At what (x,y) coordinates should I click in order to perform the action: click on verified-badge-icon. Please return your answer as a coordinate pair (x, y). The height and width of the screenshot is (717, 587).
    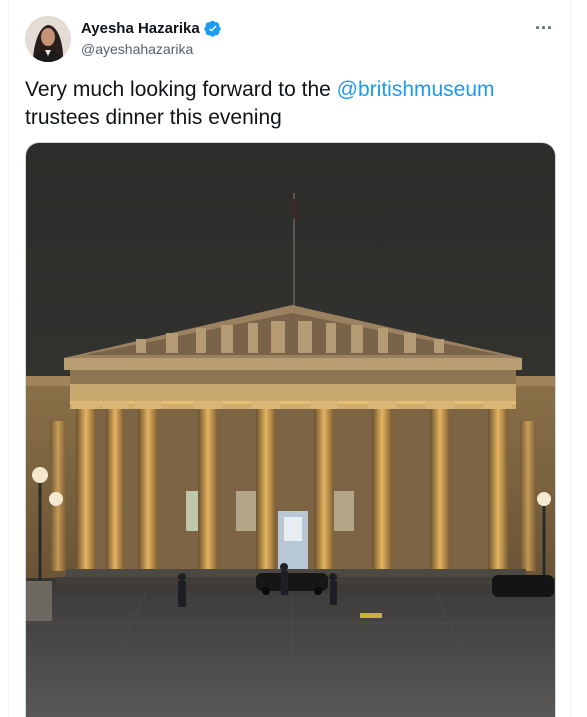
    Looking at the image, I should click on (212, 28).